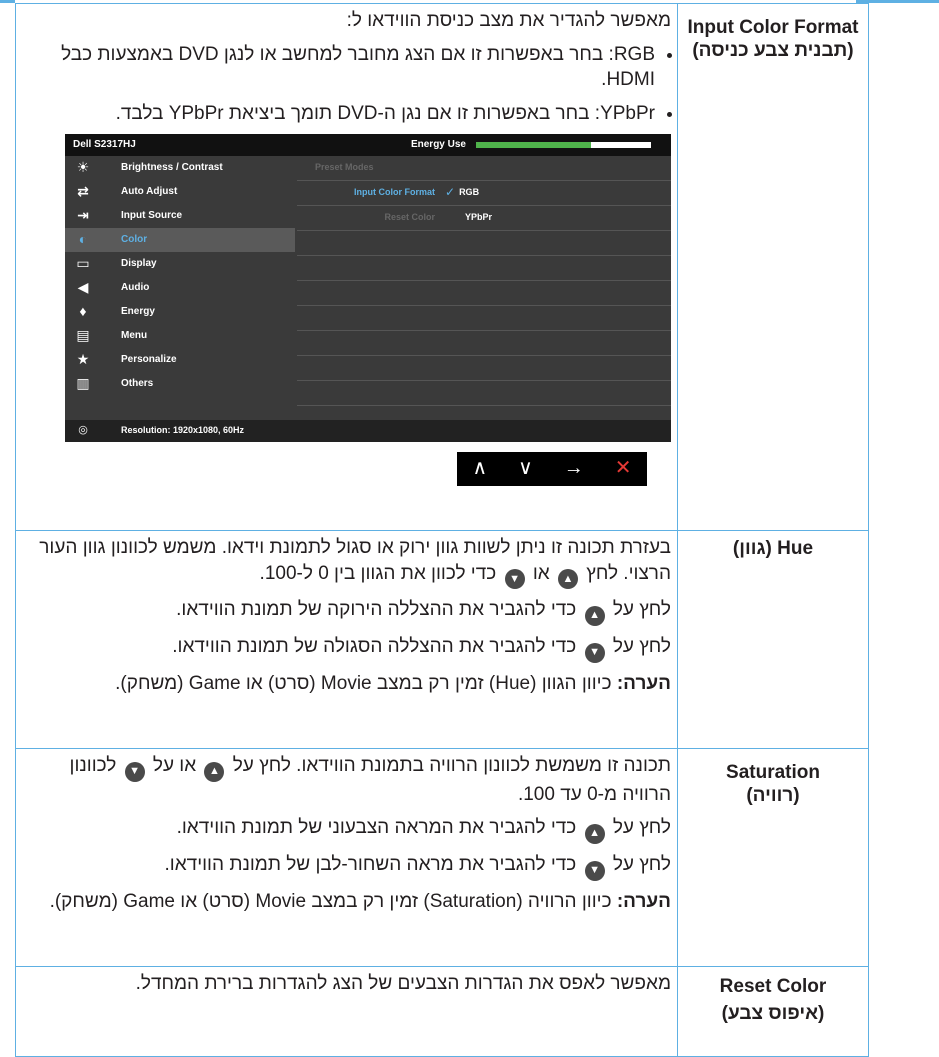  I want to click on submenu-input-color-format: Input Color Format ✓ RGB, so click(484, 193).